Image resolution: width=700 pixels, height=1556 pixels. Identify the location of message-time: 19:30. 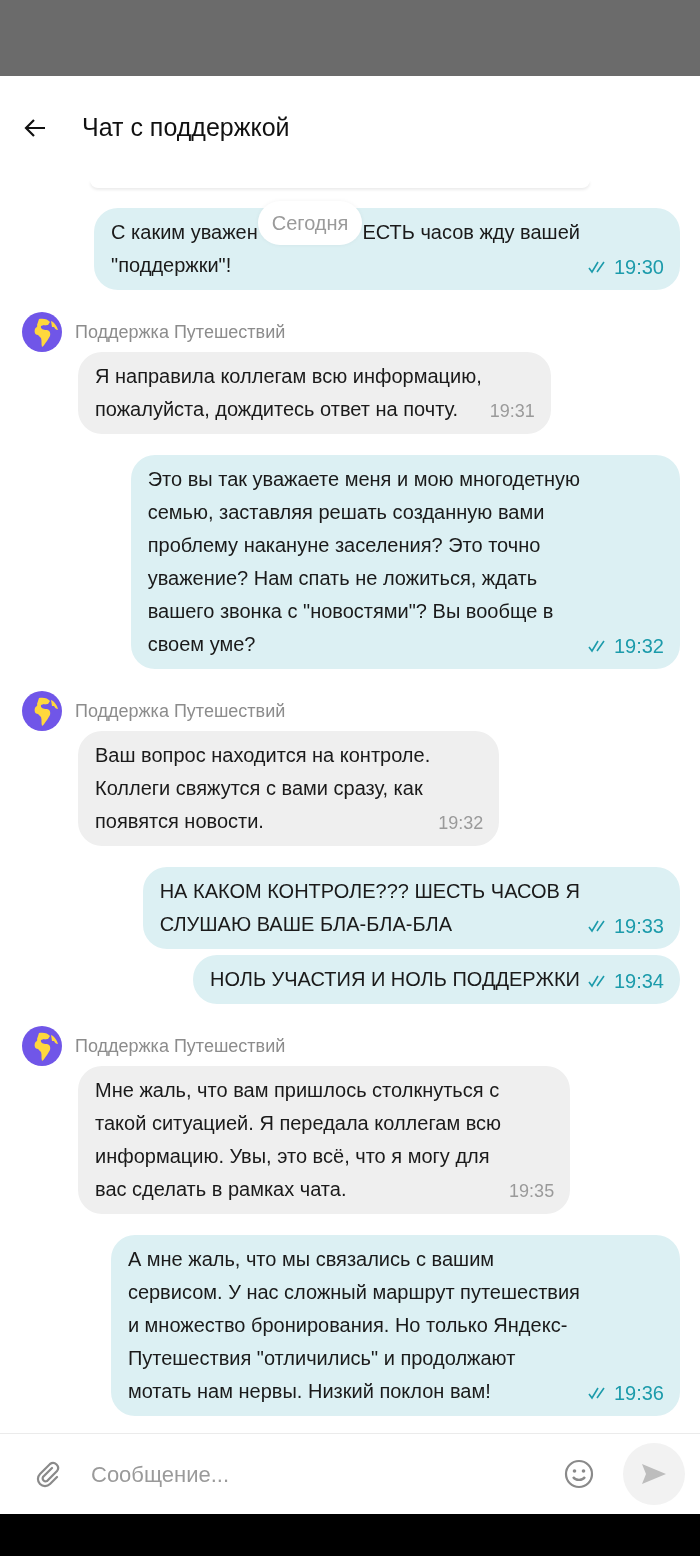
(638, 267).